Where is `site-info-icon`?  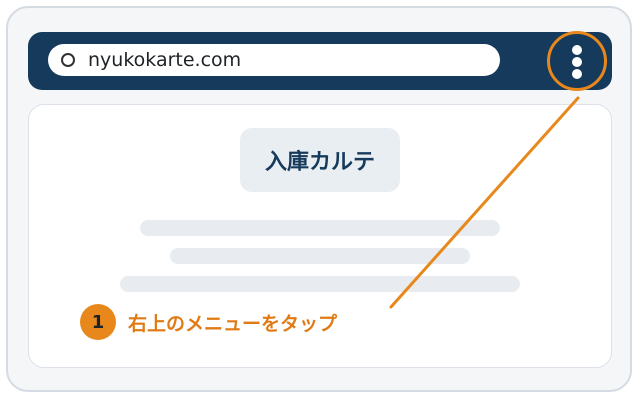 site-info-icon is located at coordinates (68, 60).